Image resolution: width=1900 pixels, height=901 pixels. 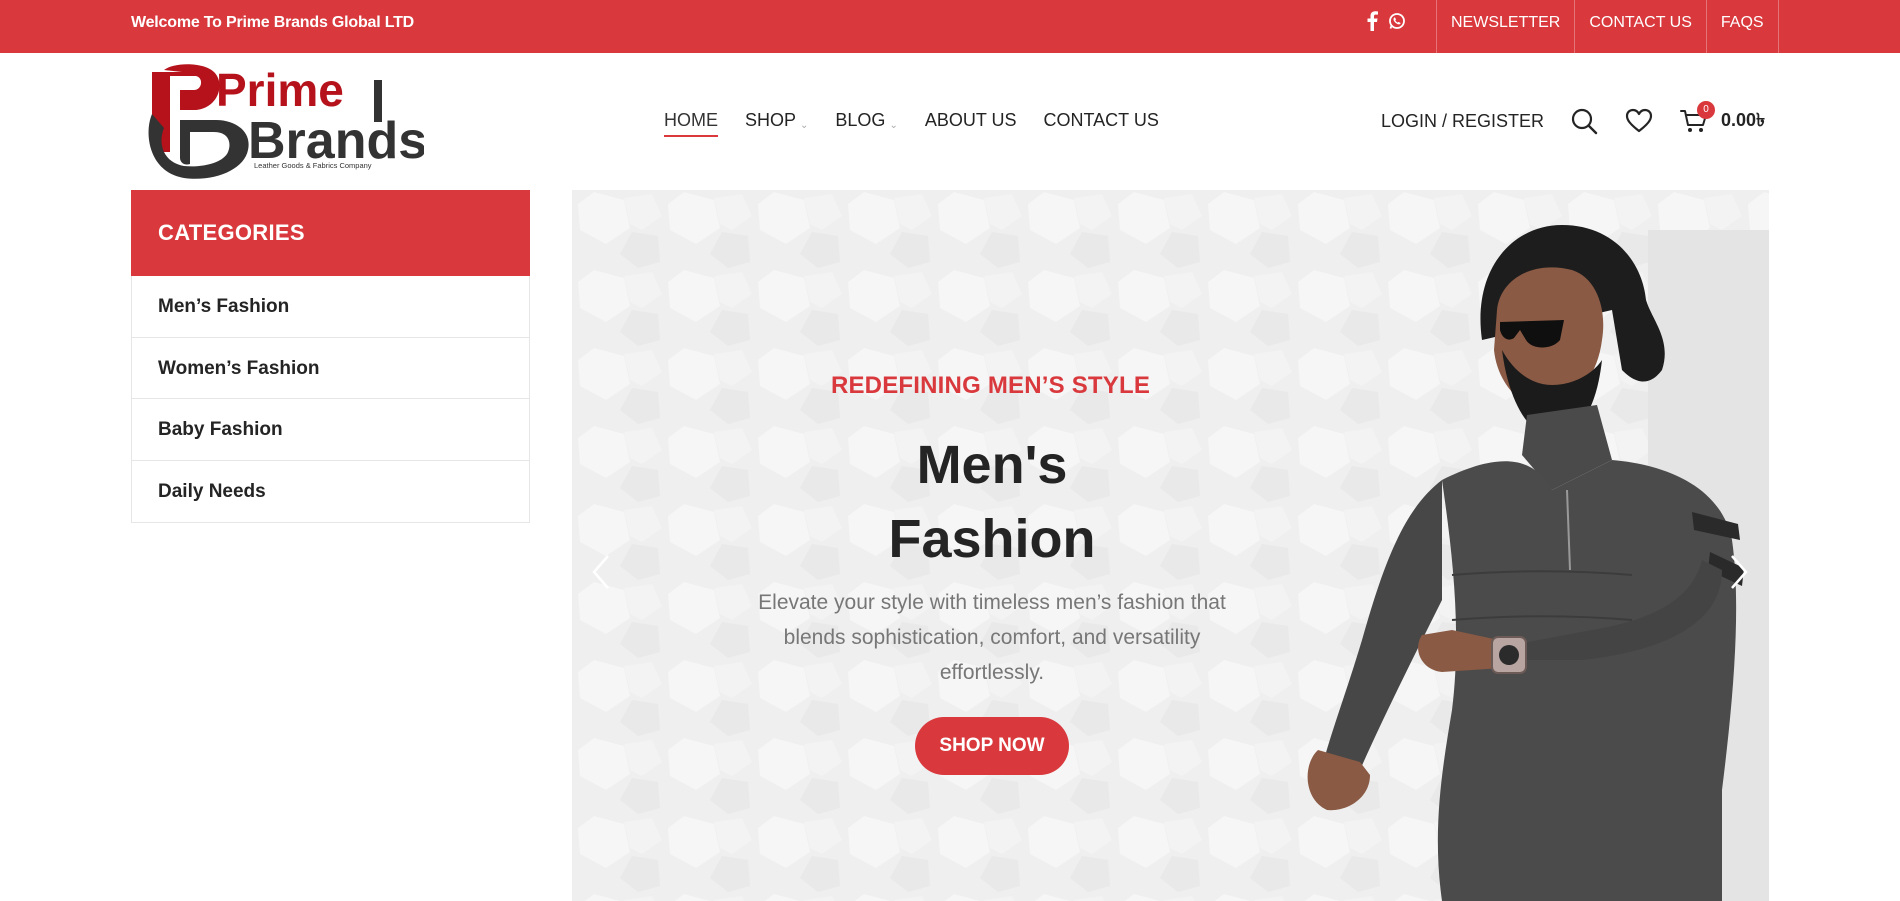 What do you see at coordinates (691, 120) in the screenshot?
I see `nav-home-label: HOME` at bounding box center [691, 120].